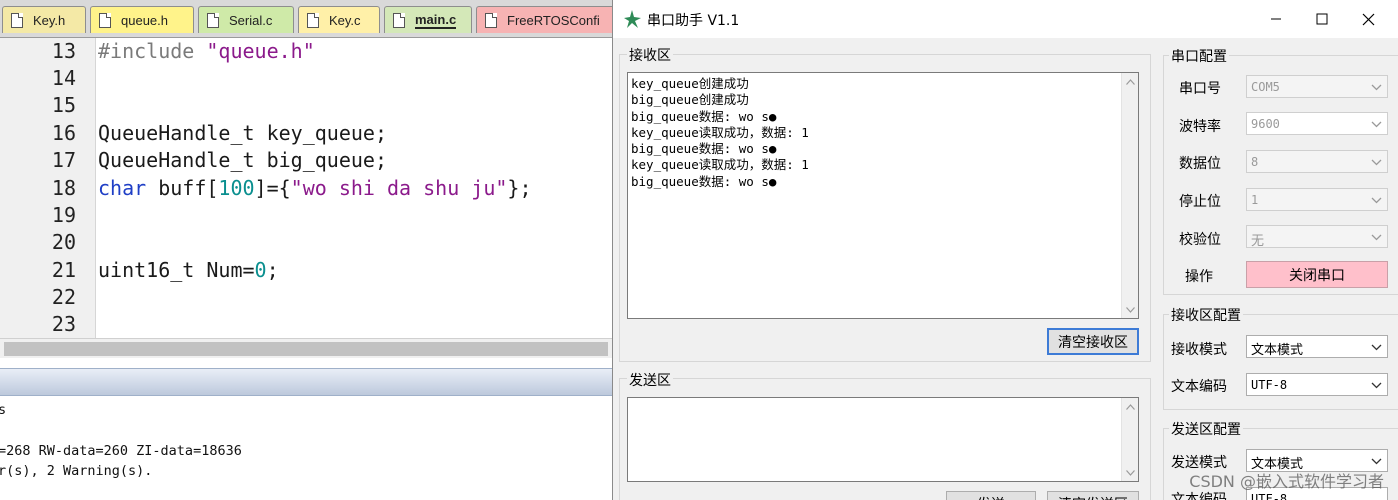 This screenshot has width=1398, height=500. What do you see at coordinates (44, 19) in the screenshot?
I see `tab-key-h: Key.h` at bounding box center [44, 19].